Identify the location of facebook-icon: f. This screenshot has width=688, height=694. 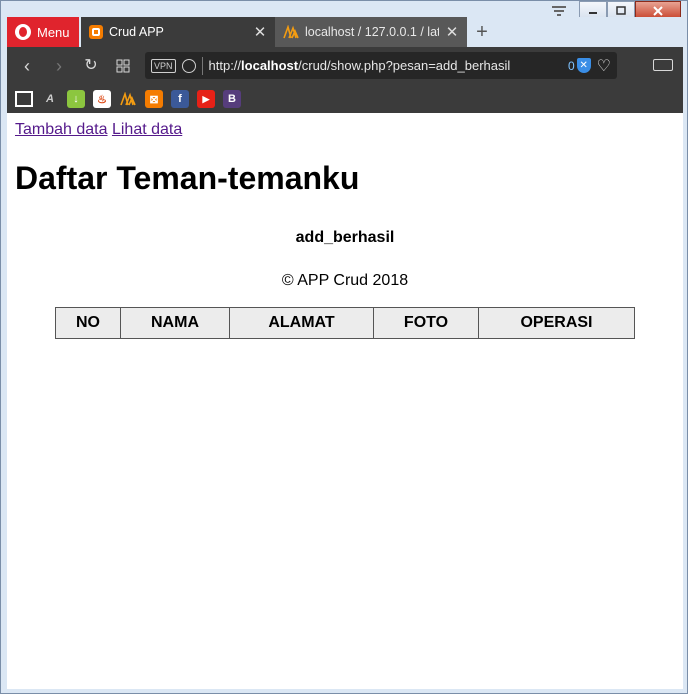
(180, 99).